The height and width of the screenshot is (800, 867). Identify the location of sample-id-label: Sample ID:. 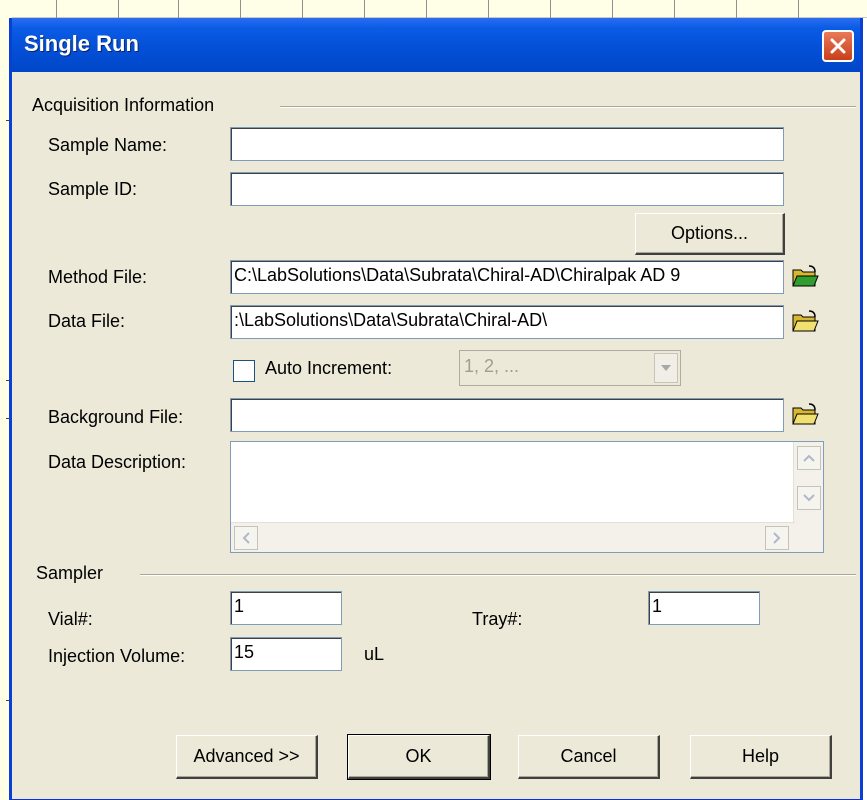
(93, 189).